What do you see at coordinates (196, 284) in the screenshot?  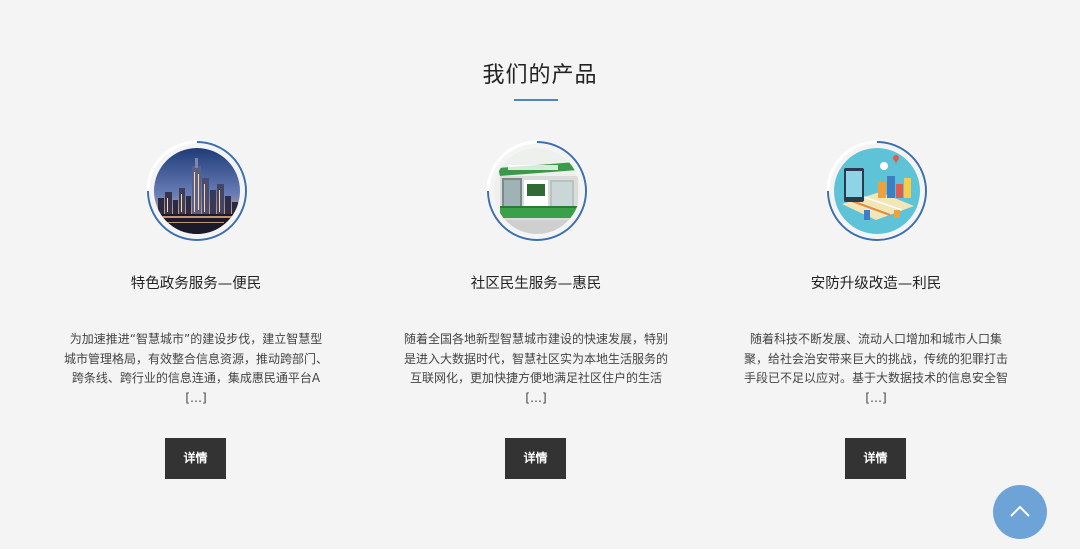 I see `product-title: 特色政务服务—便民` at bounding box center [196, 284].